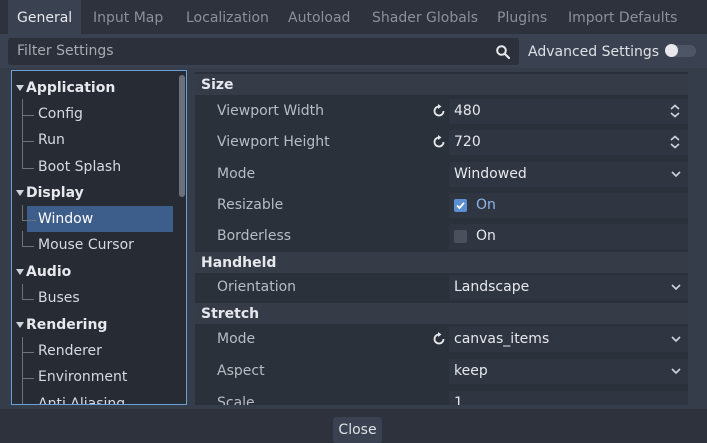 The height and width of the screenshot is (443, 707). What do you see at coordinates (568, 111) in the screenshot?
I see `viewport-width-spinbox` at bounding box center [568, 111].